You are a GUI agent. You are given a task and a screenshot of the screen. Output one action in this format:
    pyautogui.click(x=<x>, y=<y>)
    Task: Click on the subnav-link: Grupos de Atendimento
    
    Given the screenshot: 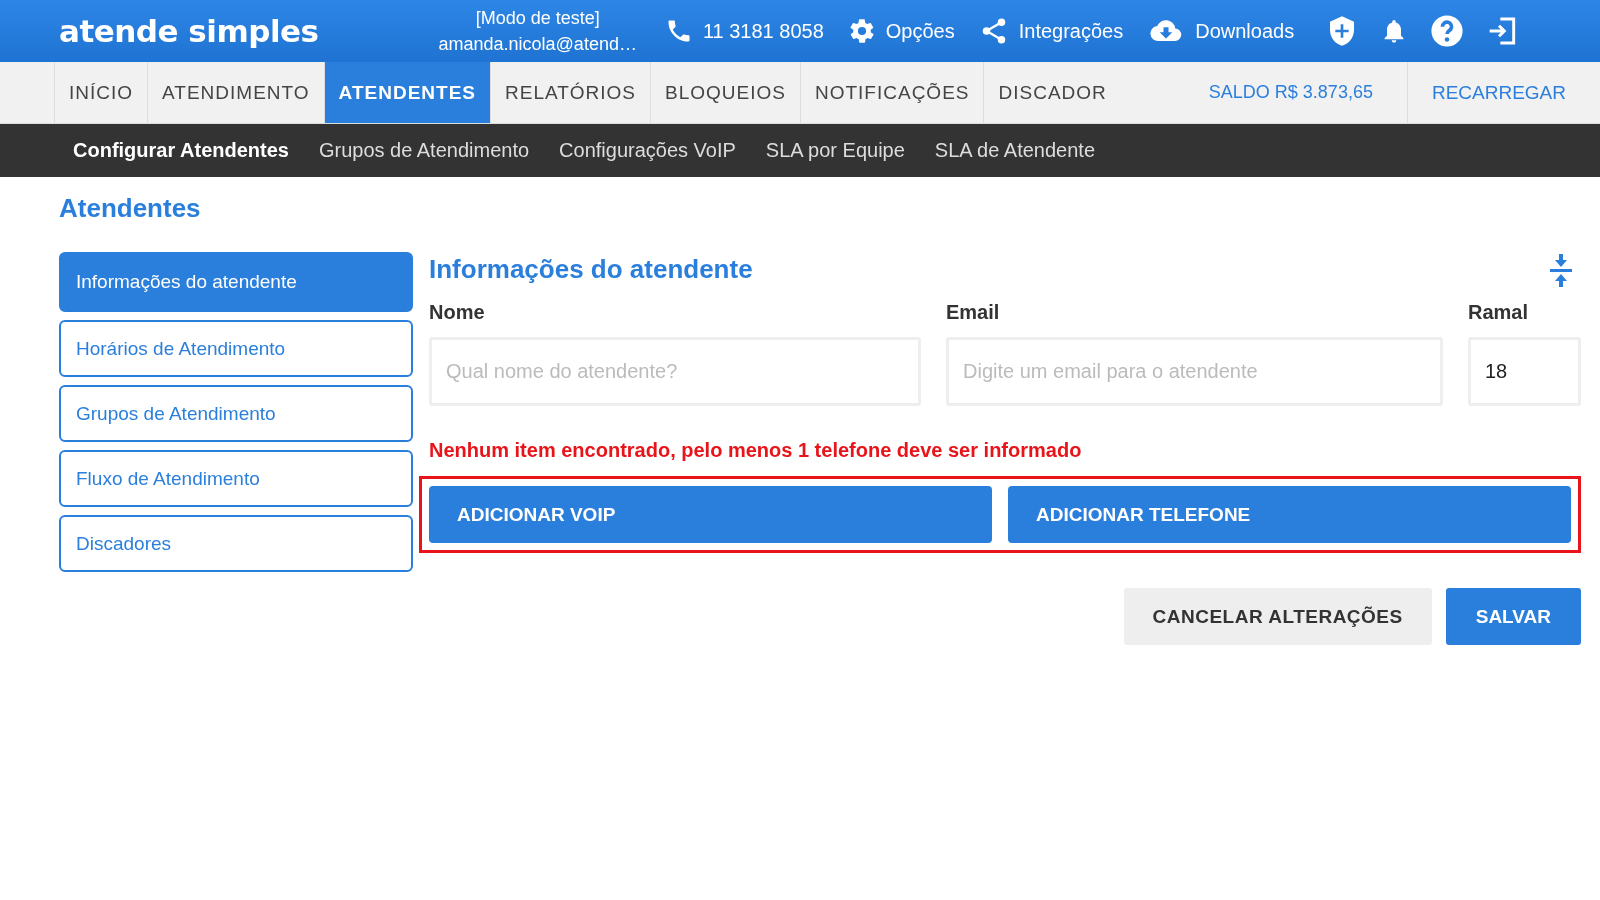 What is the action you would take?
    pyautogui.click(x=424, y=150)
    